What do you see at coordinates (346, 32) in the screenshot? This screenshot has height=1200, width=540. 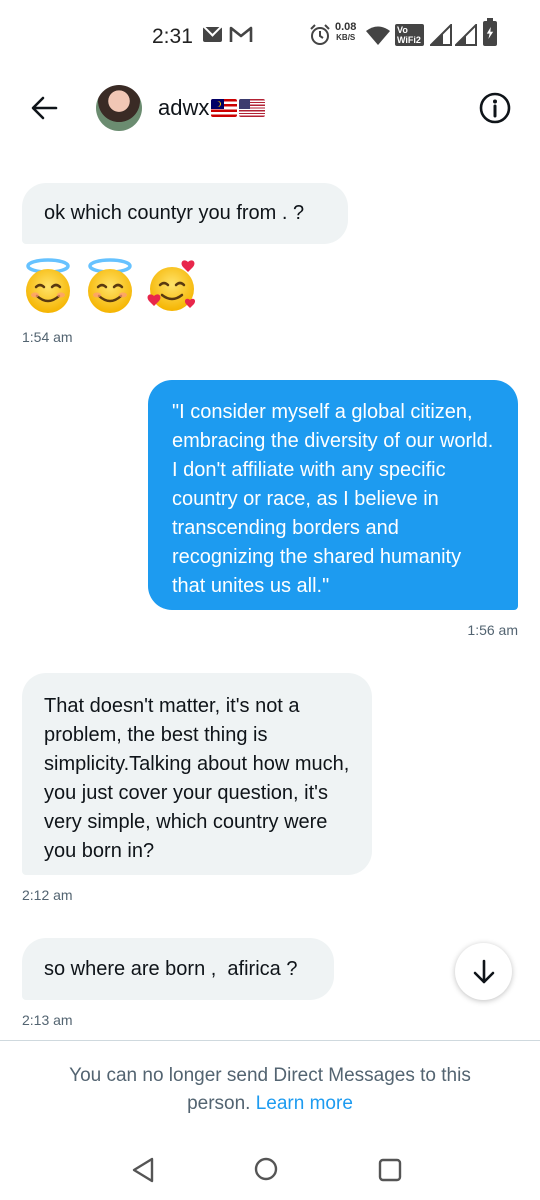 I see `network-speed: 0.08 KB/S` at bounding box center [346, 32].